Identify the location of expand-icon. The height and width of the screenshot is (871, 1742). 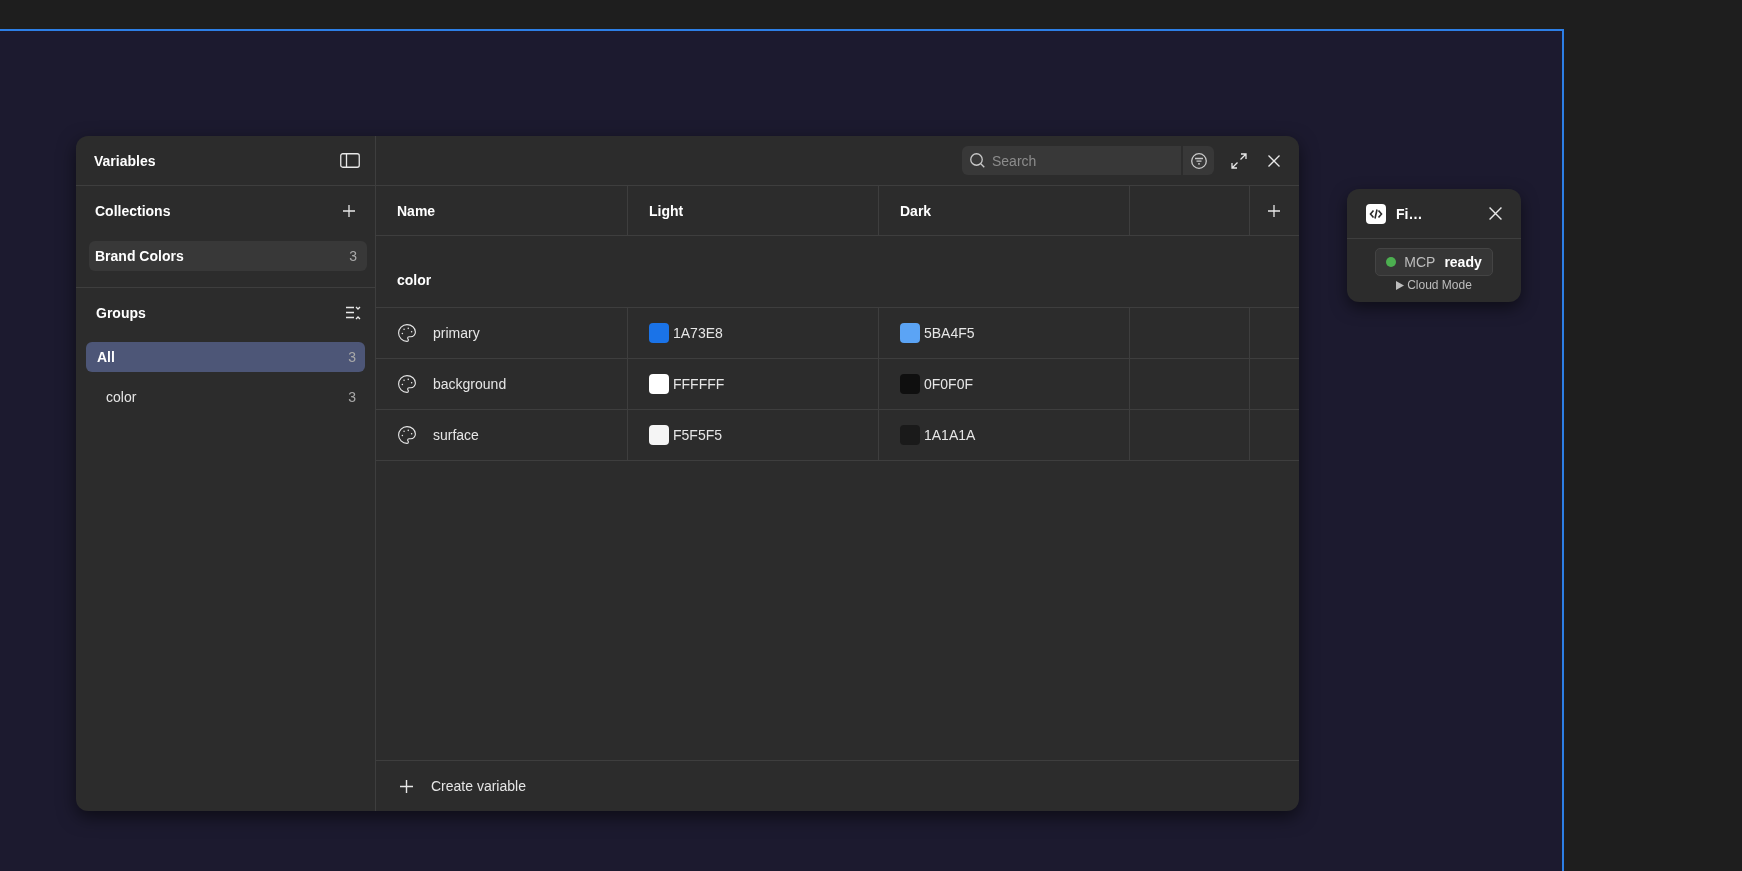
(1239, 160).